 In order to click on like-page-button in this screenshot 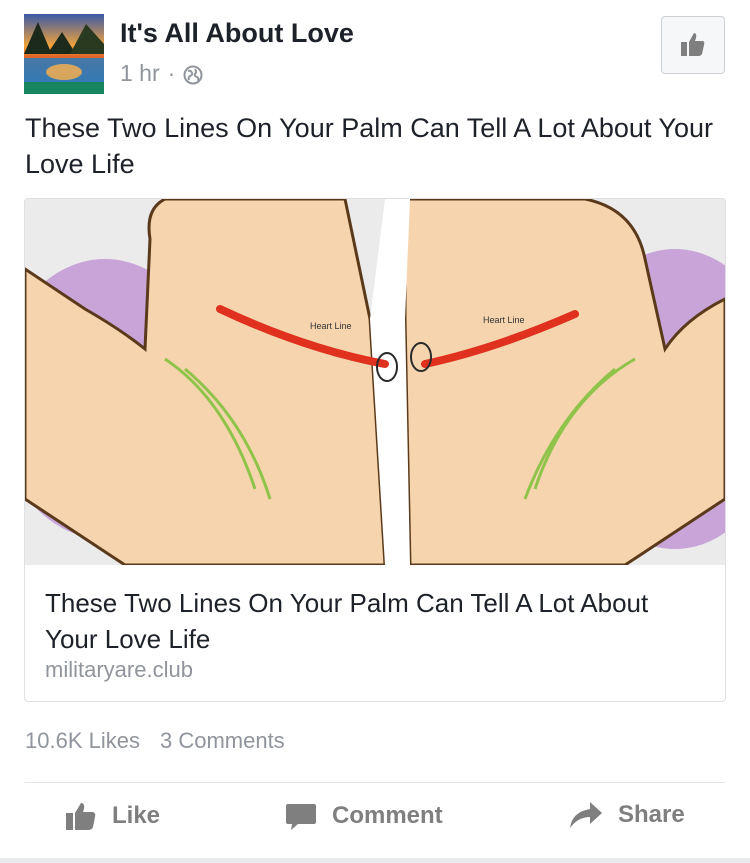, I will do `click(693, 45)`.